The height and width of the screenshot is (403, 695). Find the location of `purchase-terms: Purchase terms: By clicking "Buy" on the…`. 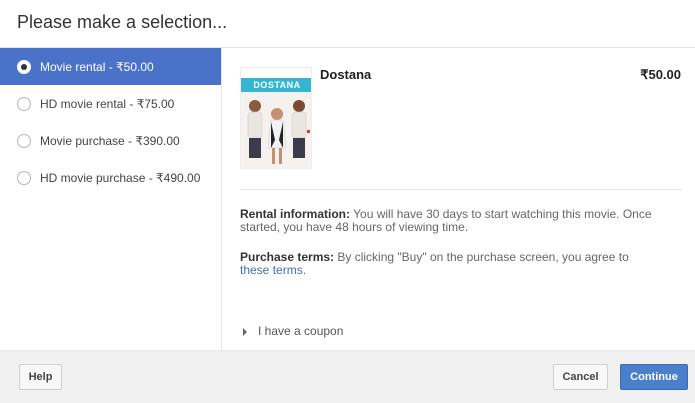

purchase-terms: Purchase terms: By clicking "Buy" on the… is located at coordinates (447, 264).